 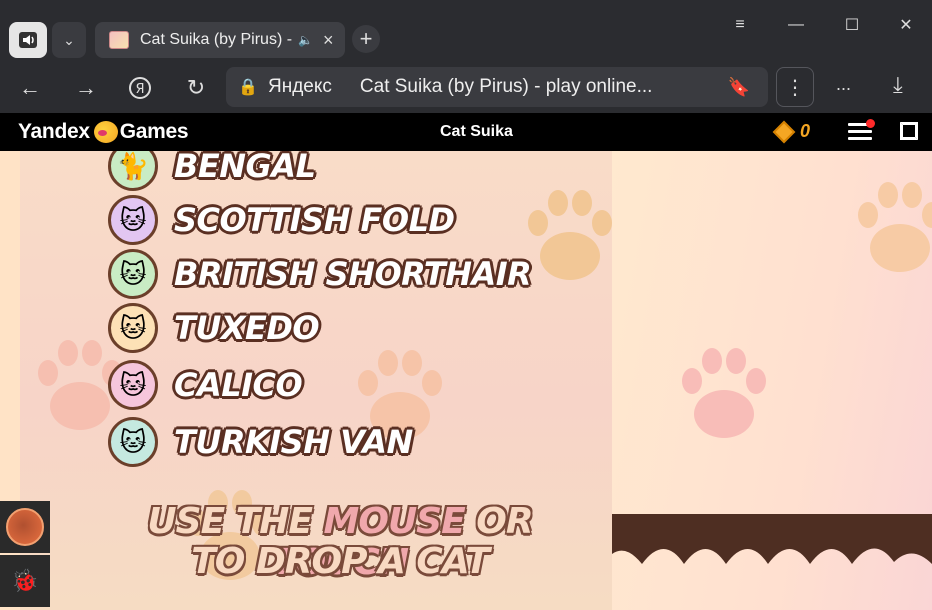 I want to click on games-ball-icon, so click(x=105, y=132).